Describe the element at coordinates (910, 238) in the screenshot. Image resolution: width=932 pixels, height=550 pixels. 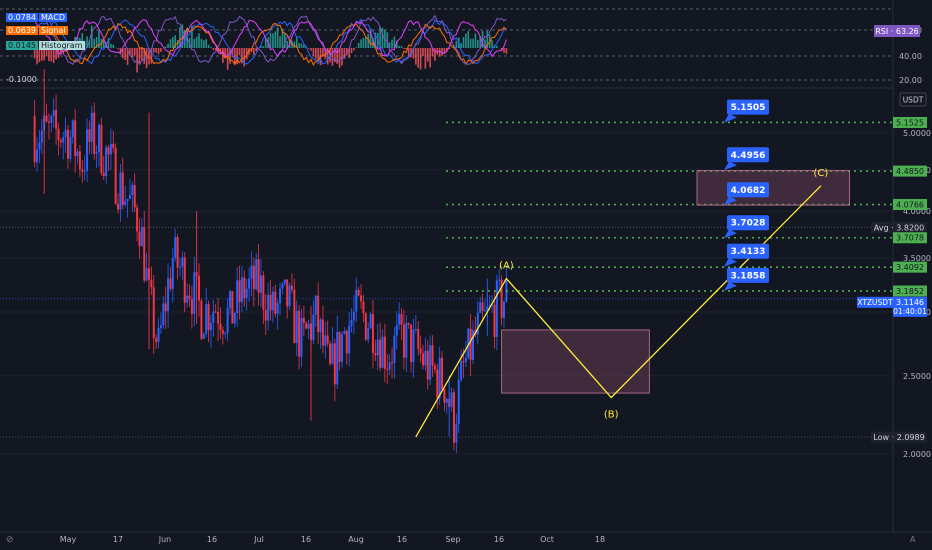
I see `price-tag-label: 3.7078` at that location.